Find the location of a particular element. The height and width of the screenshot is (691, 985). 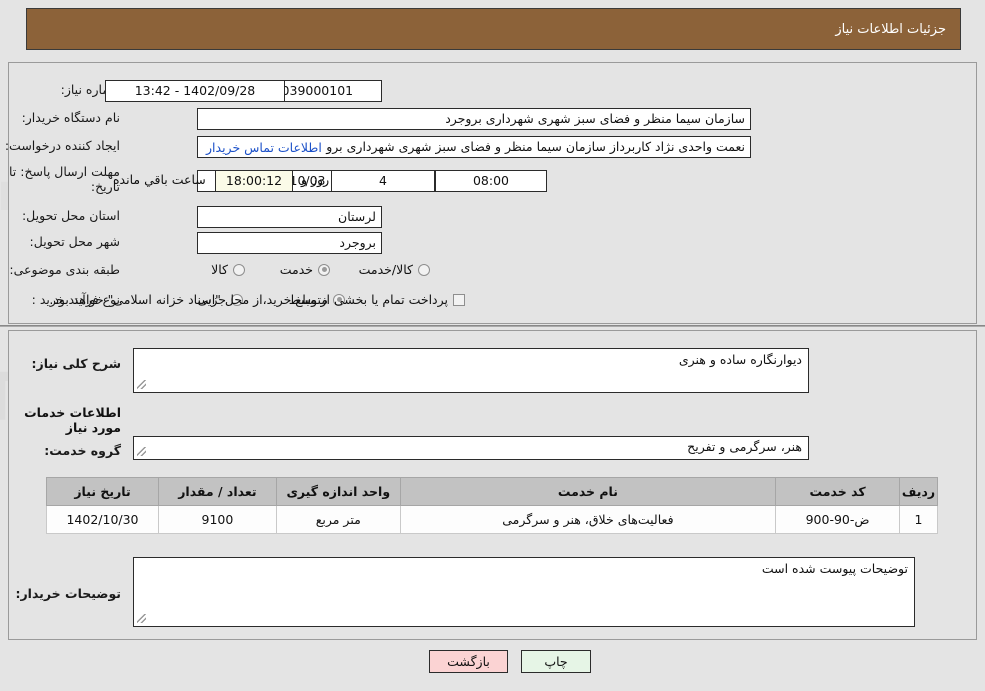

treasury-checkbox-icon is located at coordinates (459, 299).